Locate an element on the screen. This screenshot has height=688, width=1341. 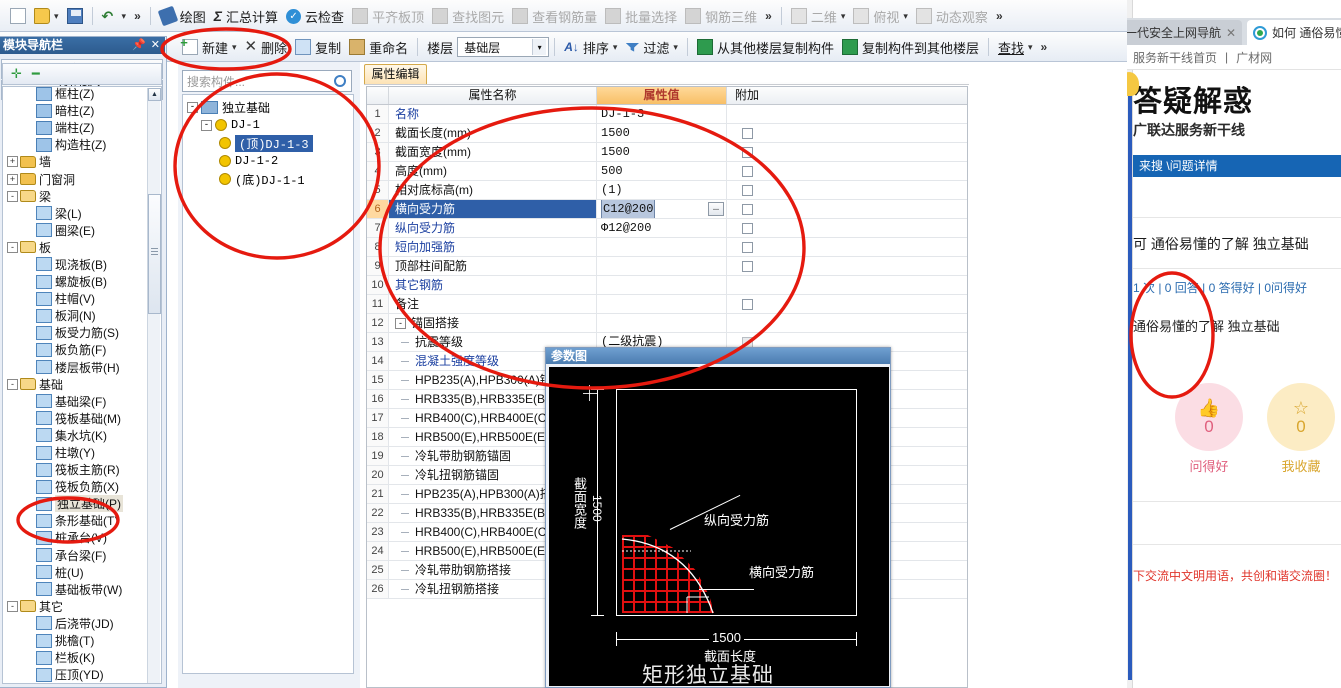
save-button is located at coordinates (75, 16).